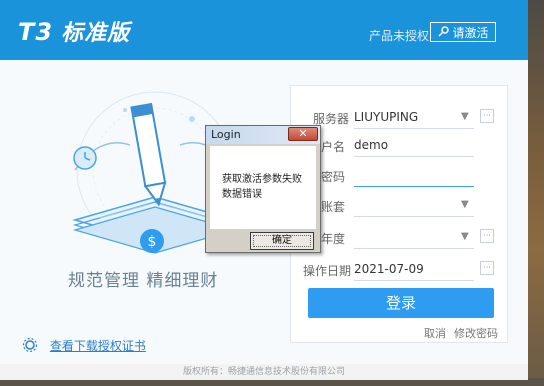  Describe the element at coordinates (414, 175) in the screenshot. I see `password-input` at that location.